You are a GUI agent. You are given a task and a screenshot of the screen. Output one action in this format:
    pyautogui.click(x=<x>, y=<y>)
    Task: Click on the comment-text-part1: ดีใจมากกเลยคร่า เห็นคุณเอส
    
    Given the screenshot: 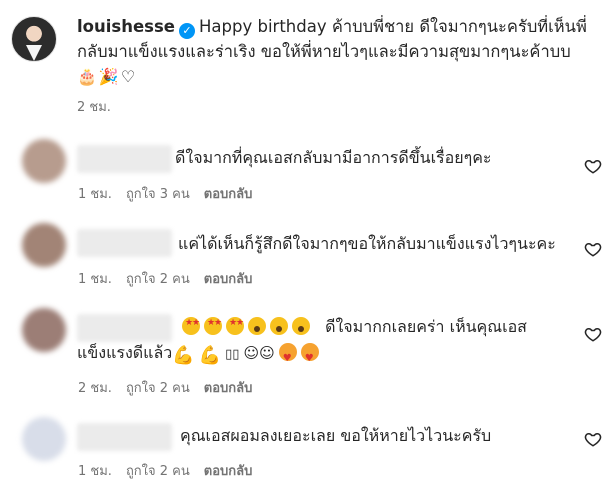 What is the action you would take?
    pyautogui.click(x=426, y=326)
    